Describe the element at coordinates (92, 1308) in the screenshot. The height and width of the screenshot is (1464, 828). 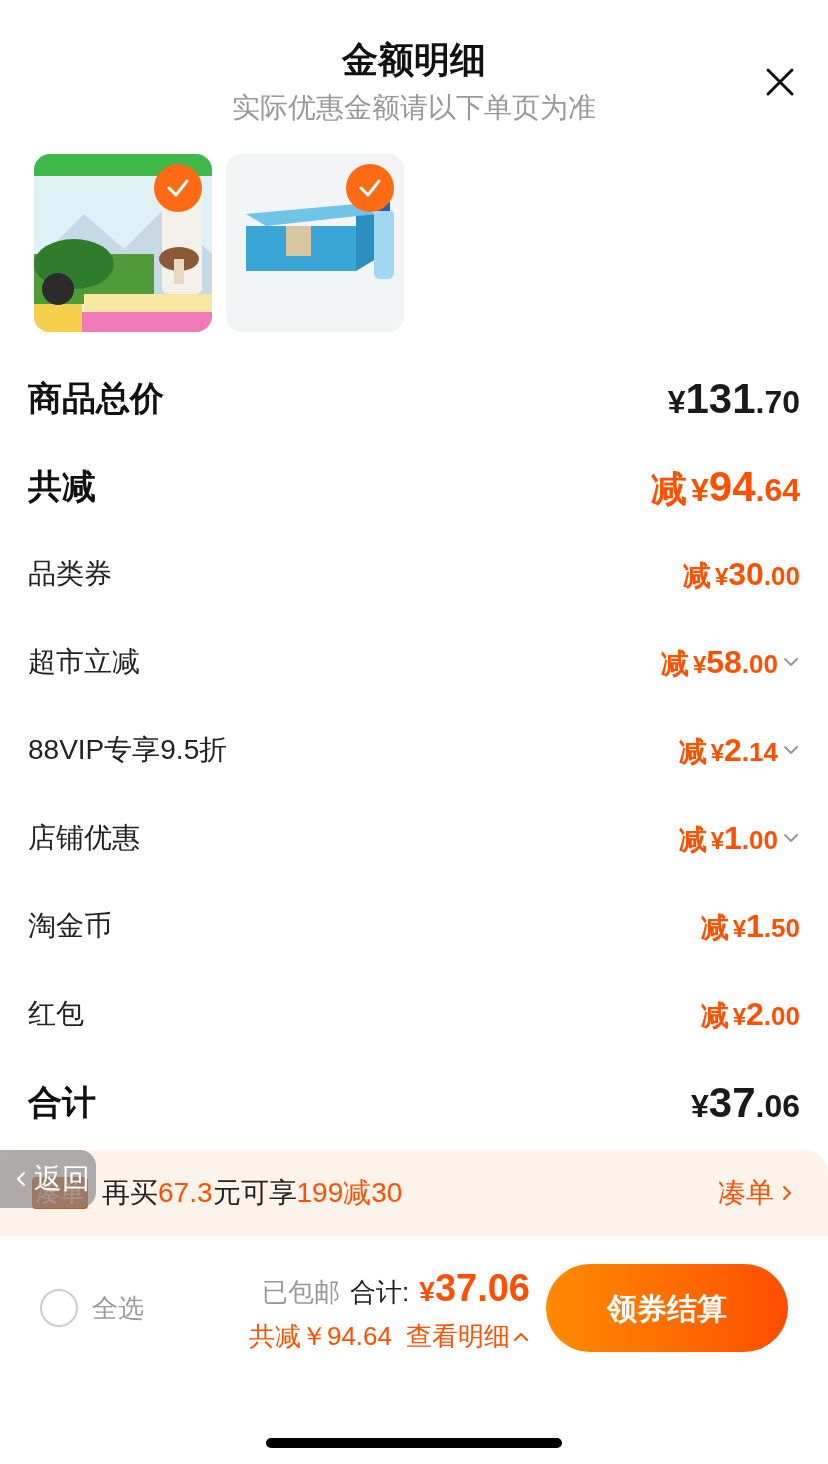
I see `select-all-checkbox: 全选` at that location.